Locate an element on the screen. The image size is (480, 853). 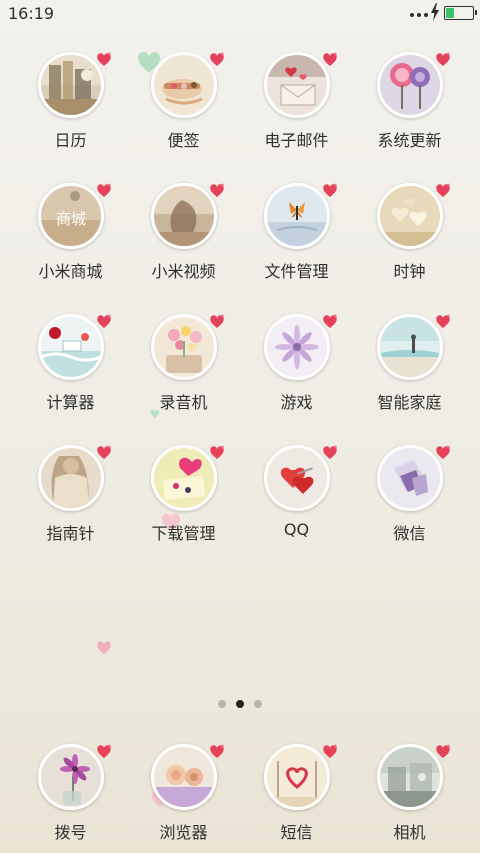
app-compass: 指南针 is located at coordinates (70, 510).